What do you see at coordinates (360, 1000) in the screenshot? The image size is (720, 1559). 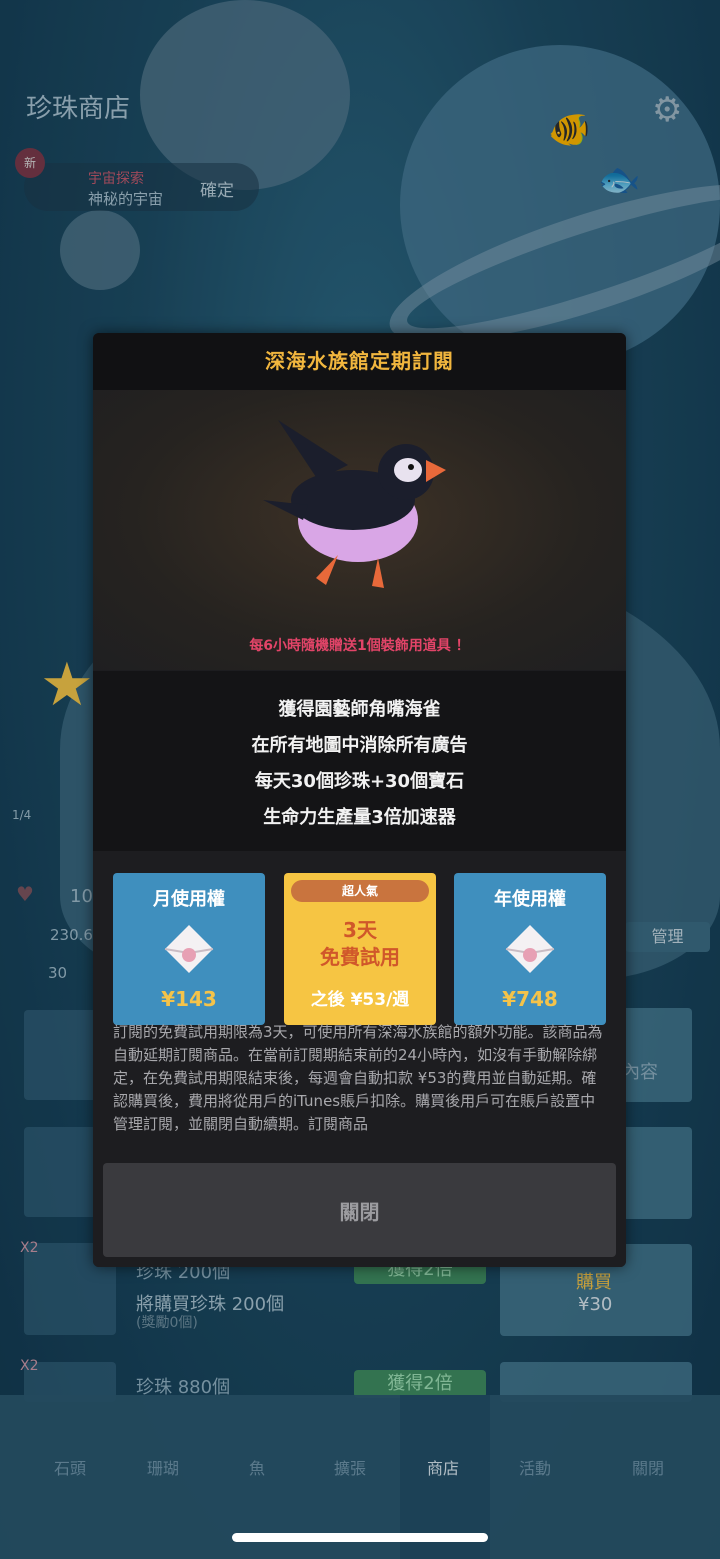 I see `trial-after-price: 之後 ¥53/週` at bounding box center [360, 1000].